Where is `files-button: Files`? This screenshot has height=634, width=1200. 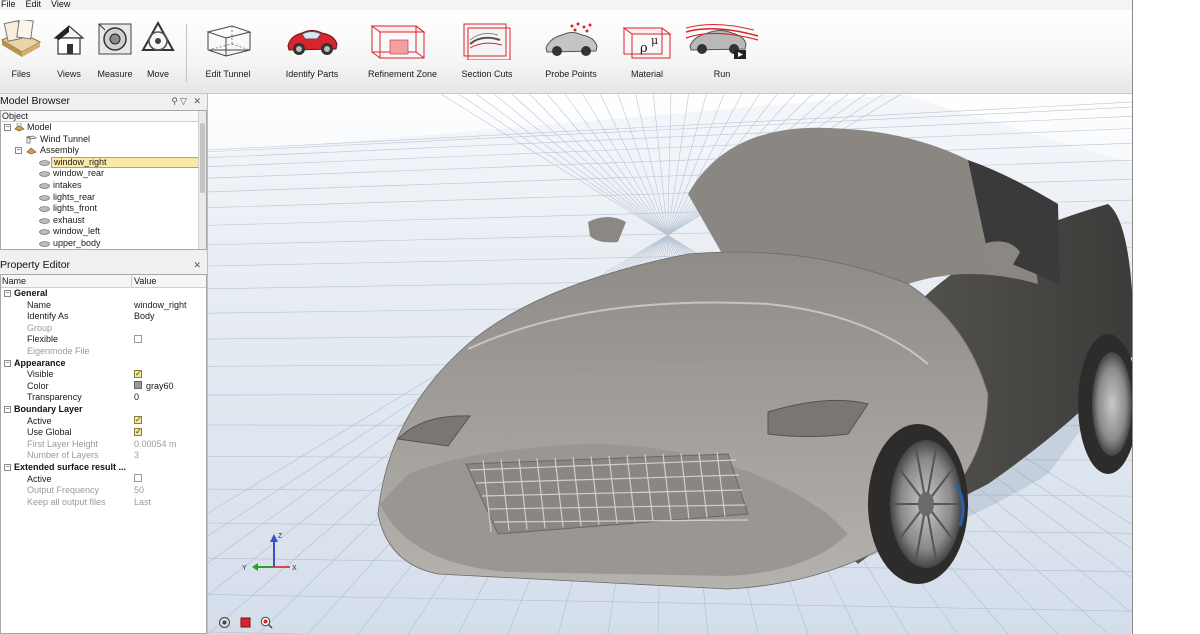 files-button: Files is located at coordinates (21, 49).